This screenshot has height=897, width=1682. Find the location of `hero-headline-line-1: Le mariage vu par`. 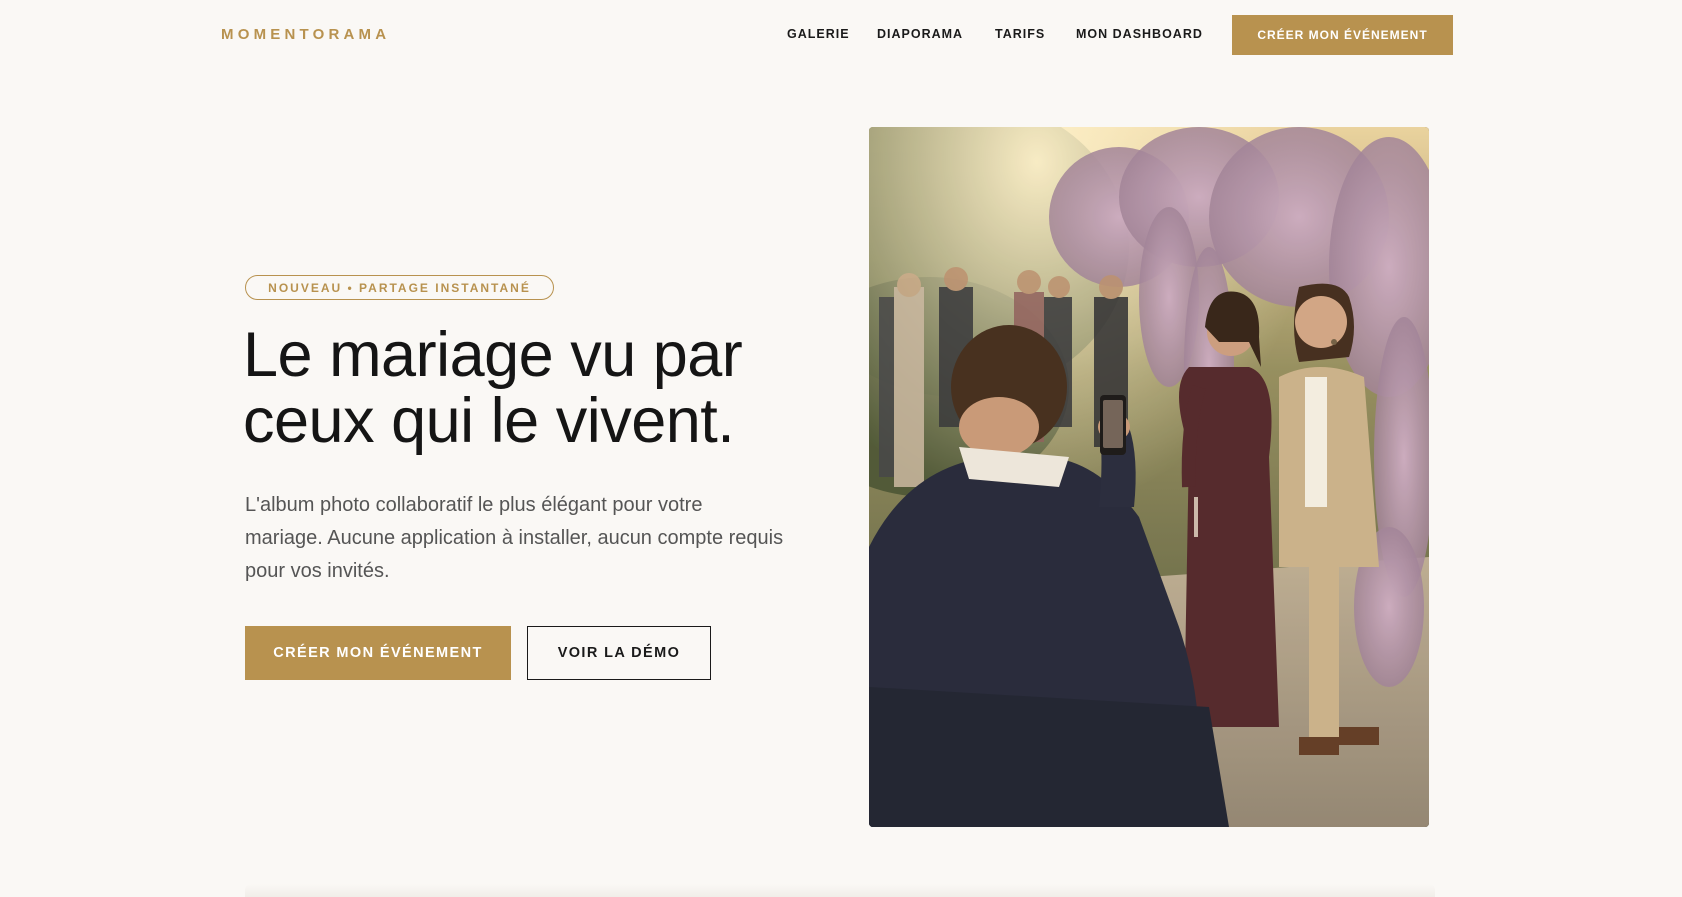

hero-headline-line-1: Le mariage vu par is located at coordinates (493, 355).